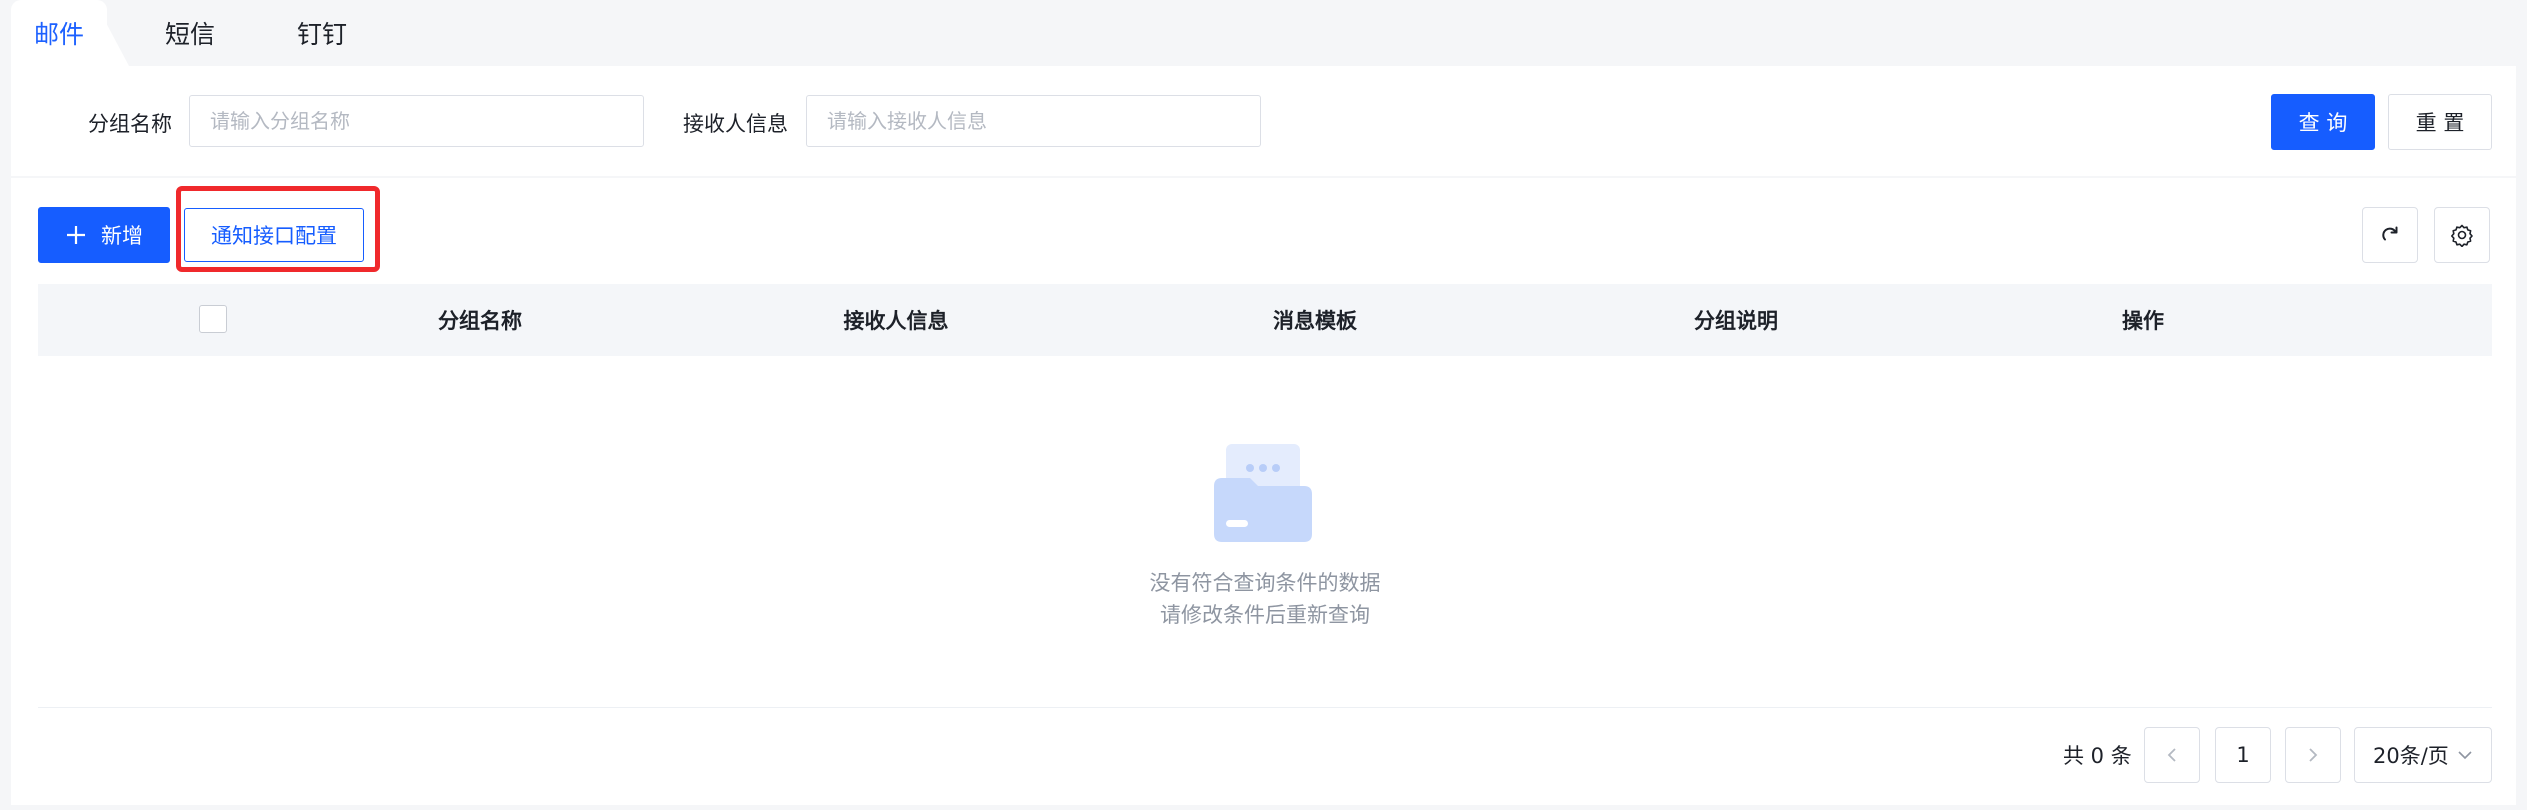  I want to click on column-header-template: 消息模板, so click(1315, 321).